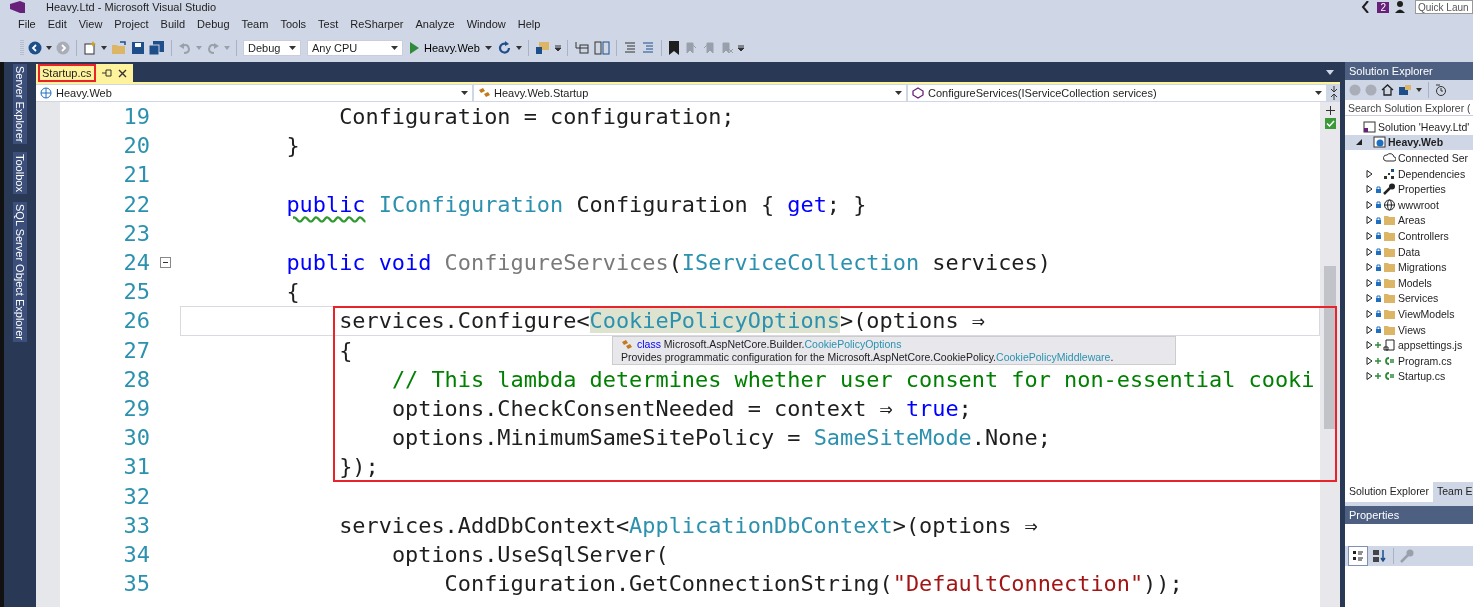 The height and width of the screenshot is (607, 1473). What do you see at coordinates (504, 48) in the screenshot?
I see `refresh-icon` at bounding box center [504, 48].